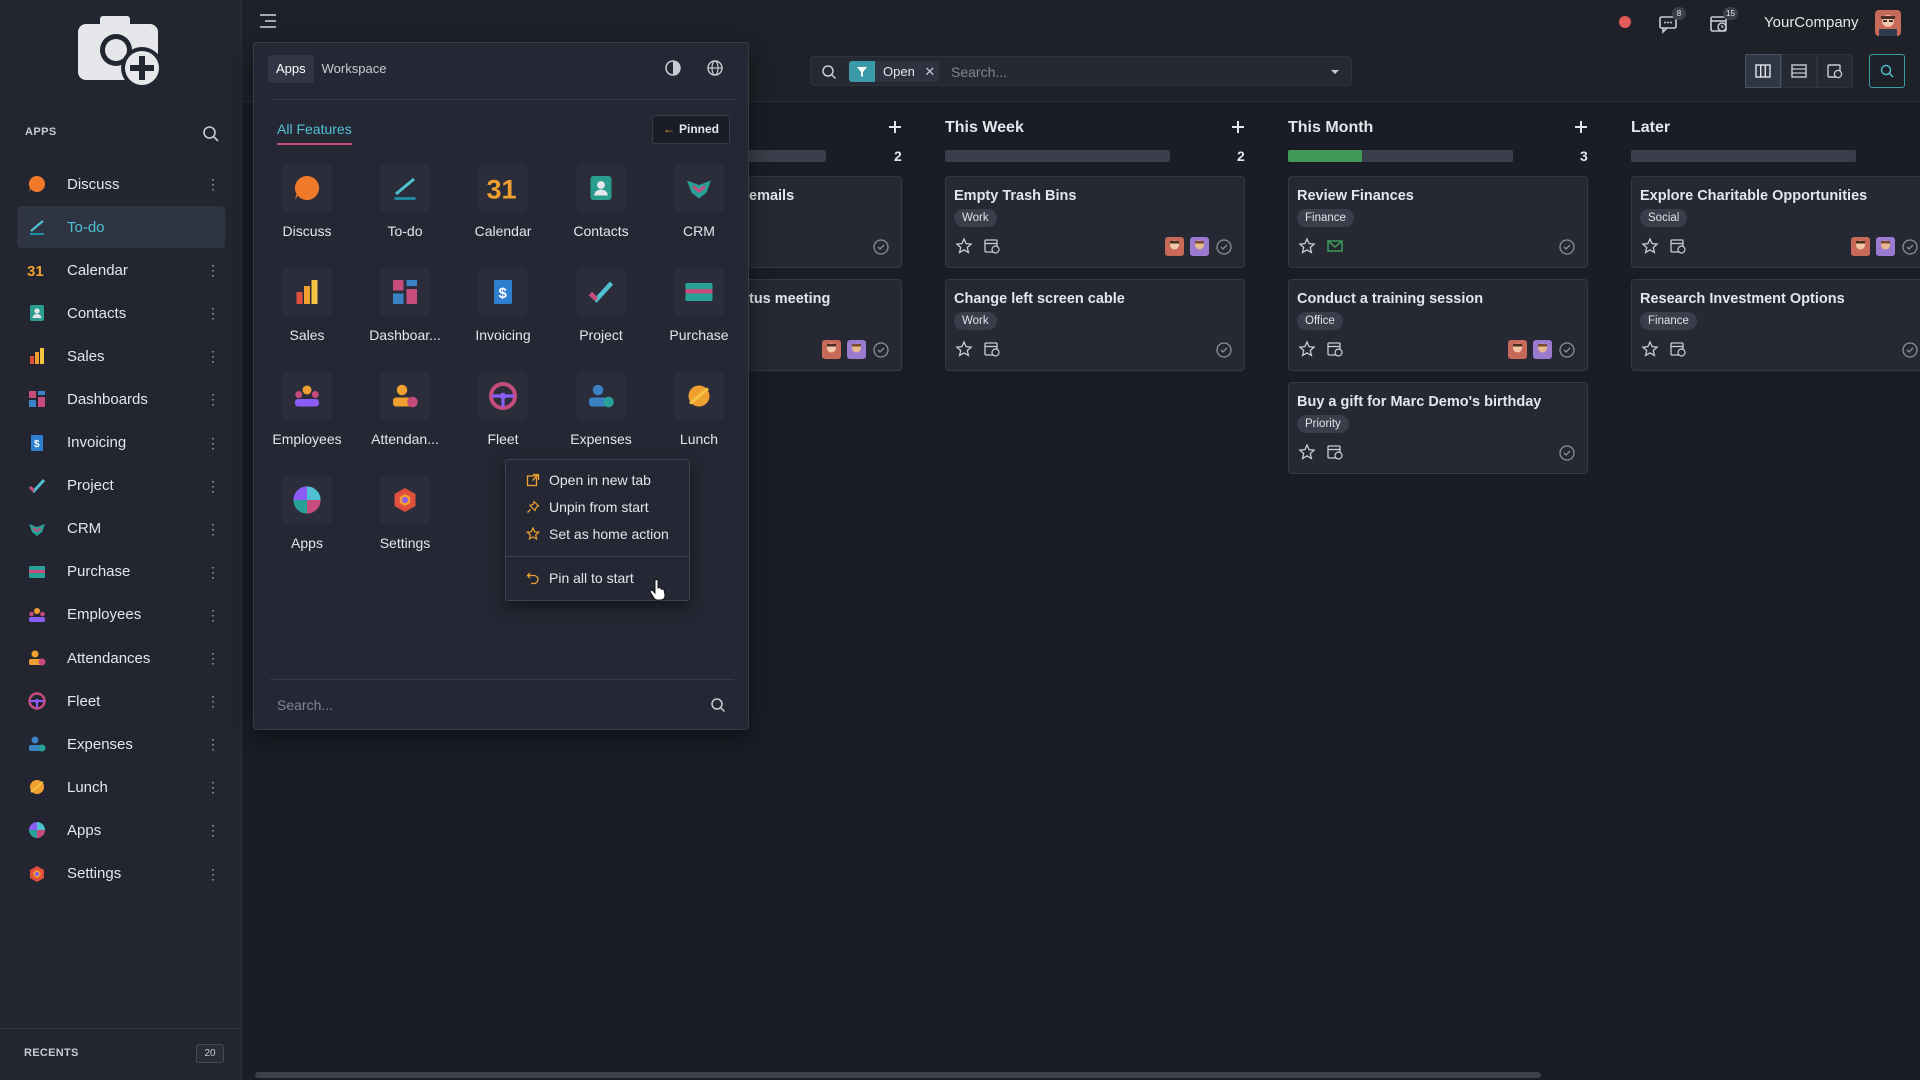  What do you see at coordinates (1835, 71) in the screenshot?
I see `activity-view-button` at bounding box center [1835, 71].